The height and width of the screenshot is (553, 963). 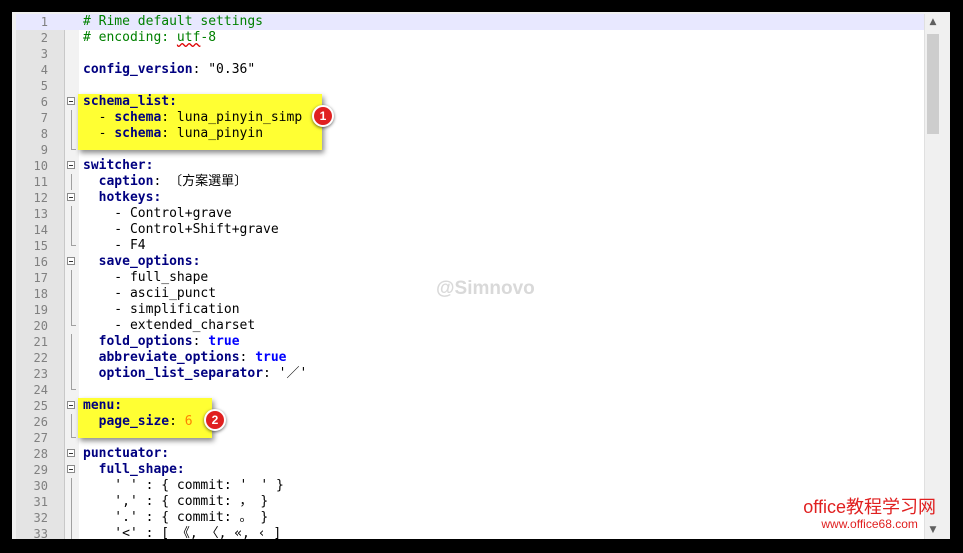 I want to click on code-line: 6 schema_list:, so click(x=473, y=102).